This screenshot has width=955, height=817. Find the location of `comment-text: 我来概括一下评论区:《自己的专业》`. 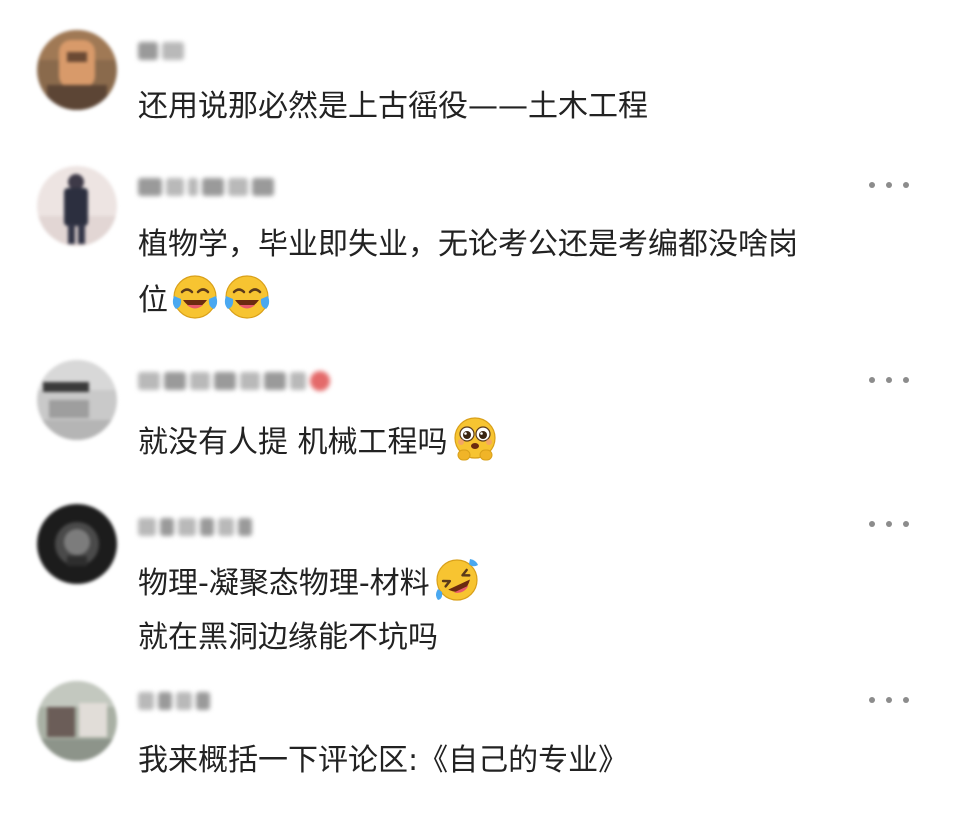

comment-text: 我来概括一下评论区:《自己的专业》 is located at coordinates (383, 761).